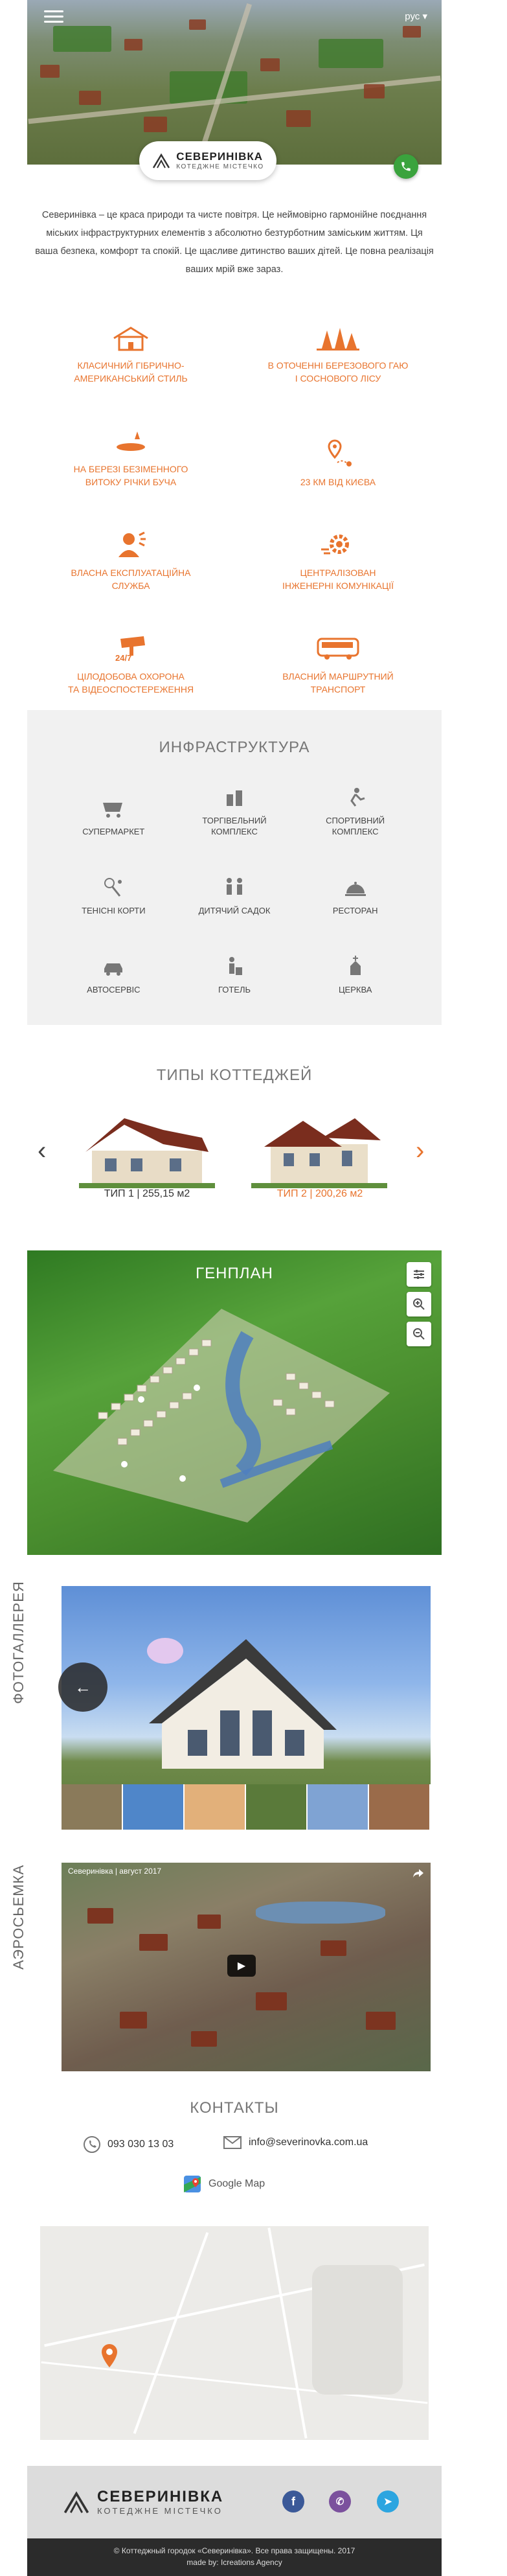 The width and height of the screenshot is (507, 2576). I want to click on zoom-in-icon, so click(419, 1304).